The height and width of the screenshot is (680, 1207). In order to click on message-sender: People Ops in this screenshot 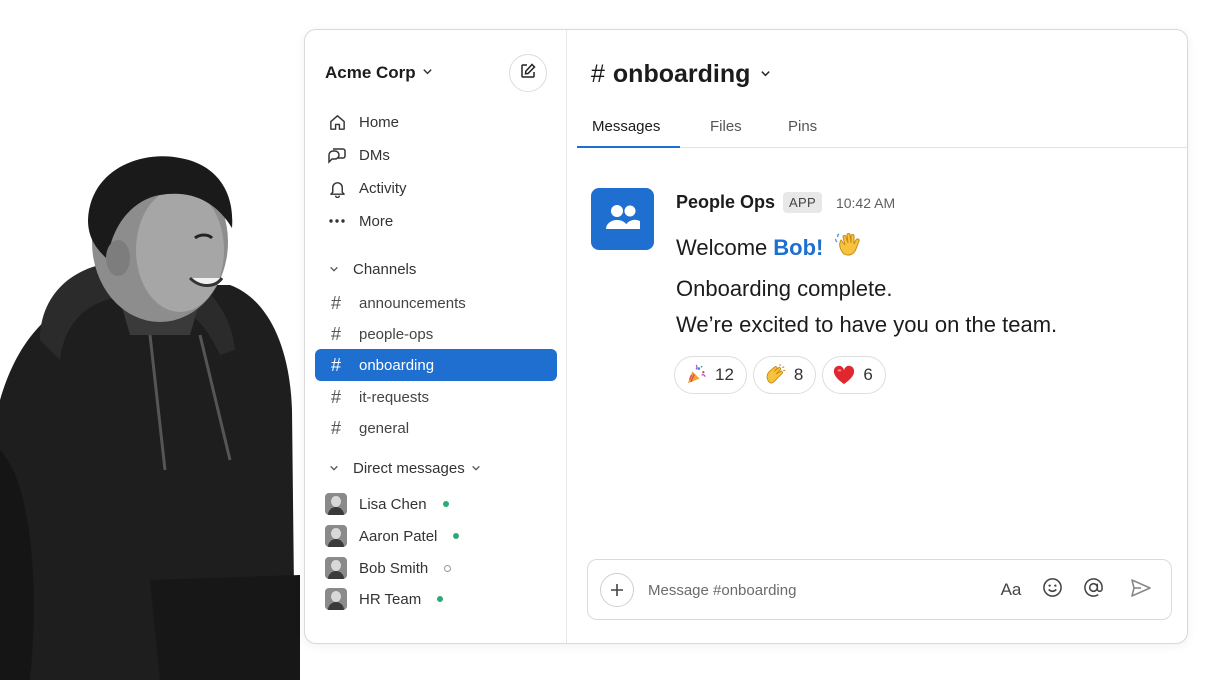, I will do `click(725, 202)`.